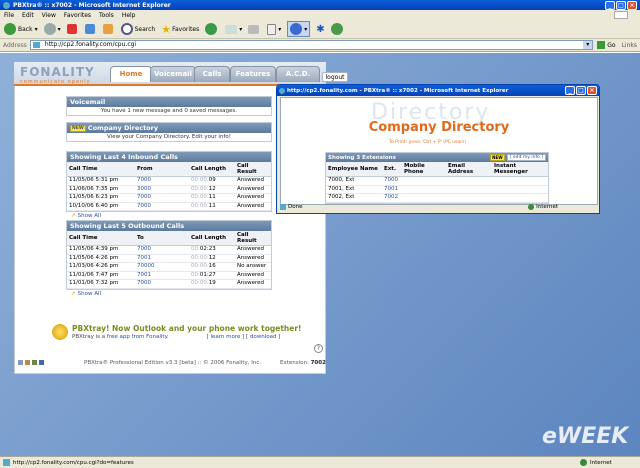 The image size is (640, 468). Describe the element at coordinates (318, 348) in the screenshot. I see `help-icon: ?` at that location.